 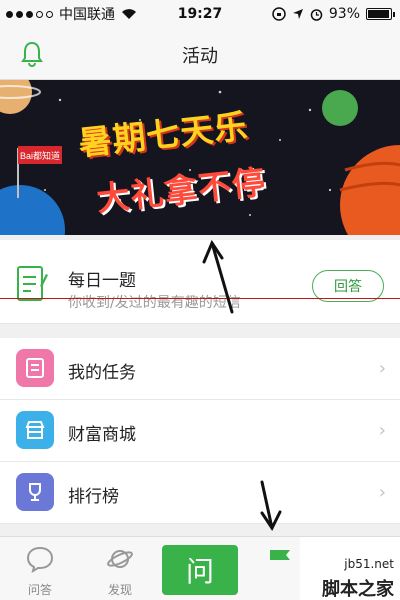 I want to click on ask-button: 问, so click(x=200, y=570).